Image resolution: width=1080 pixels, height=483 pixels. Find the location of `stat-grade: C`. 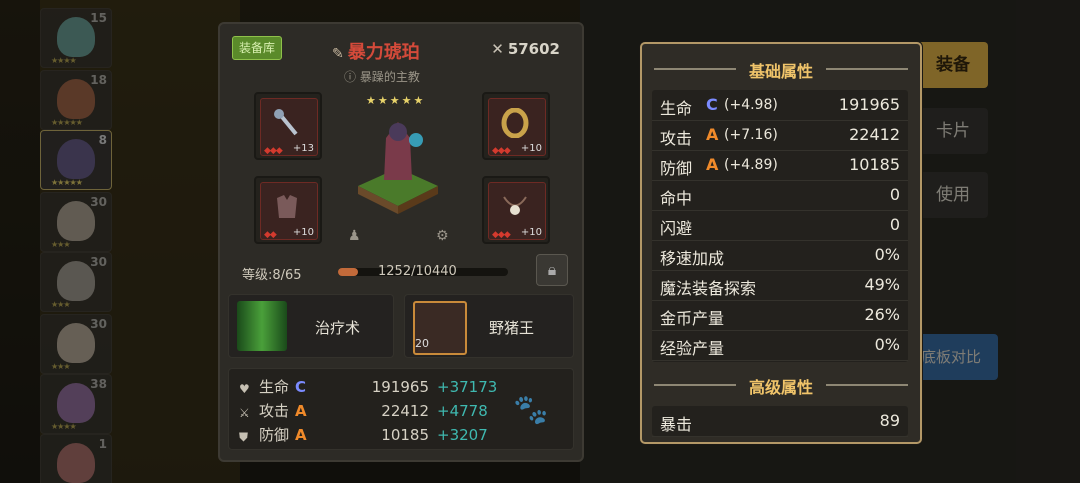

stat-grade: C is located at coordinates (301, 387).